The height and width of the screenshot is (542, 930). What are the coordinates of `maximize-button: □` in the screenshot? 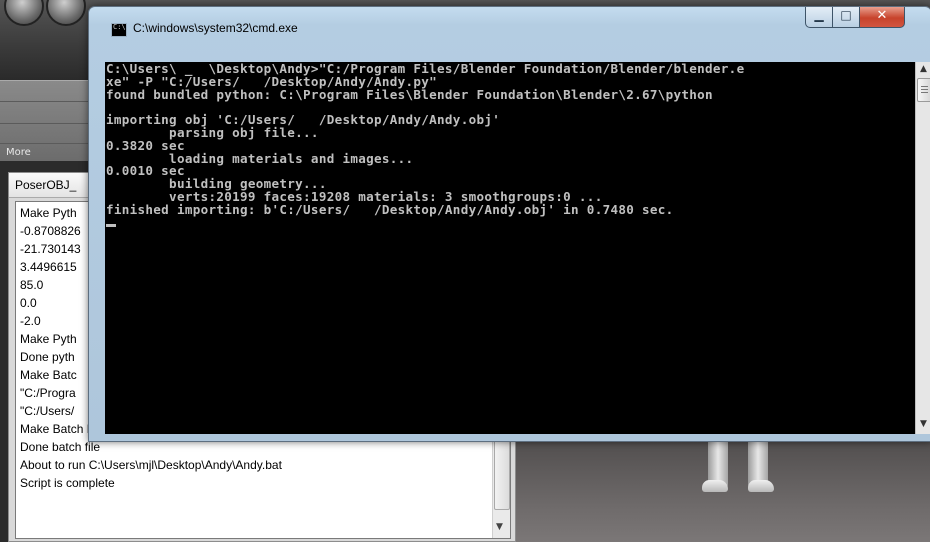 It's located at (846, 17).